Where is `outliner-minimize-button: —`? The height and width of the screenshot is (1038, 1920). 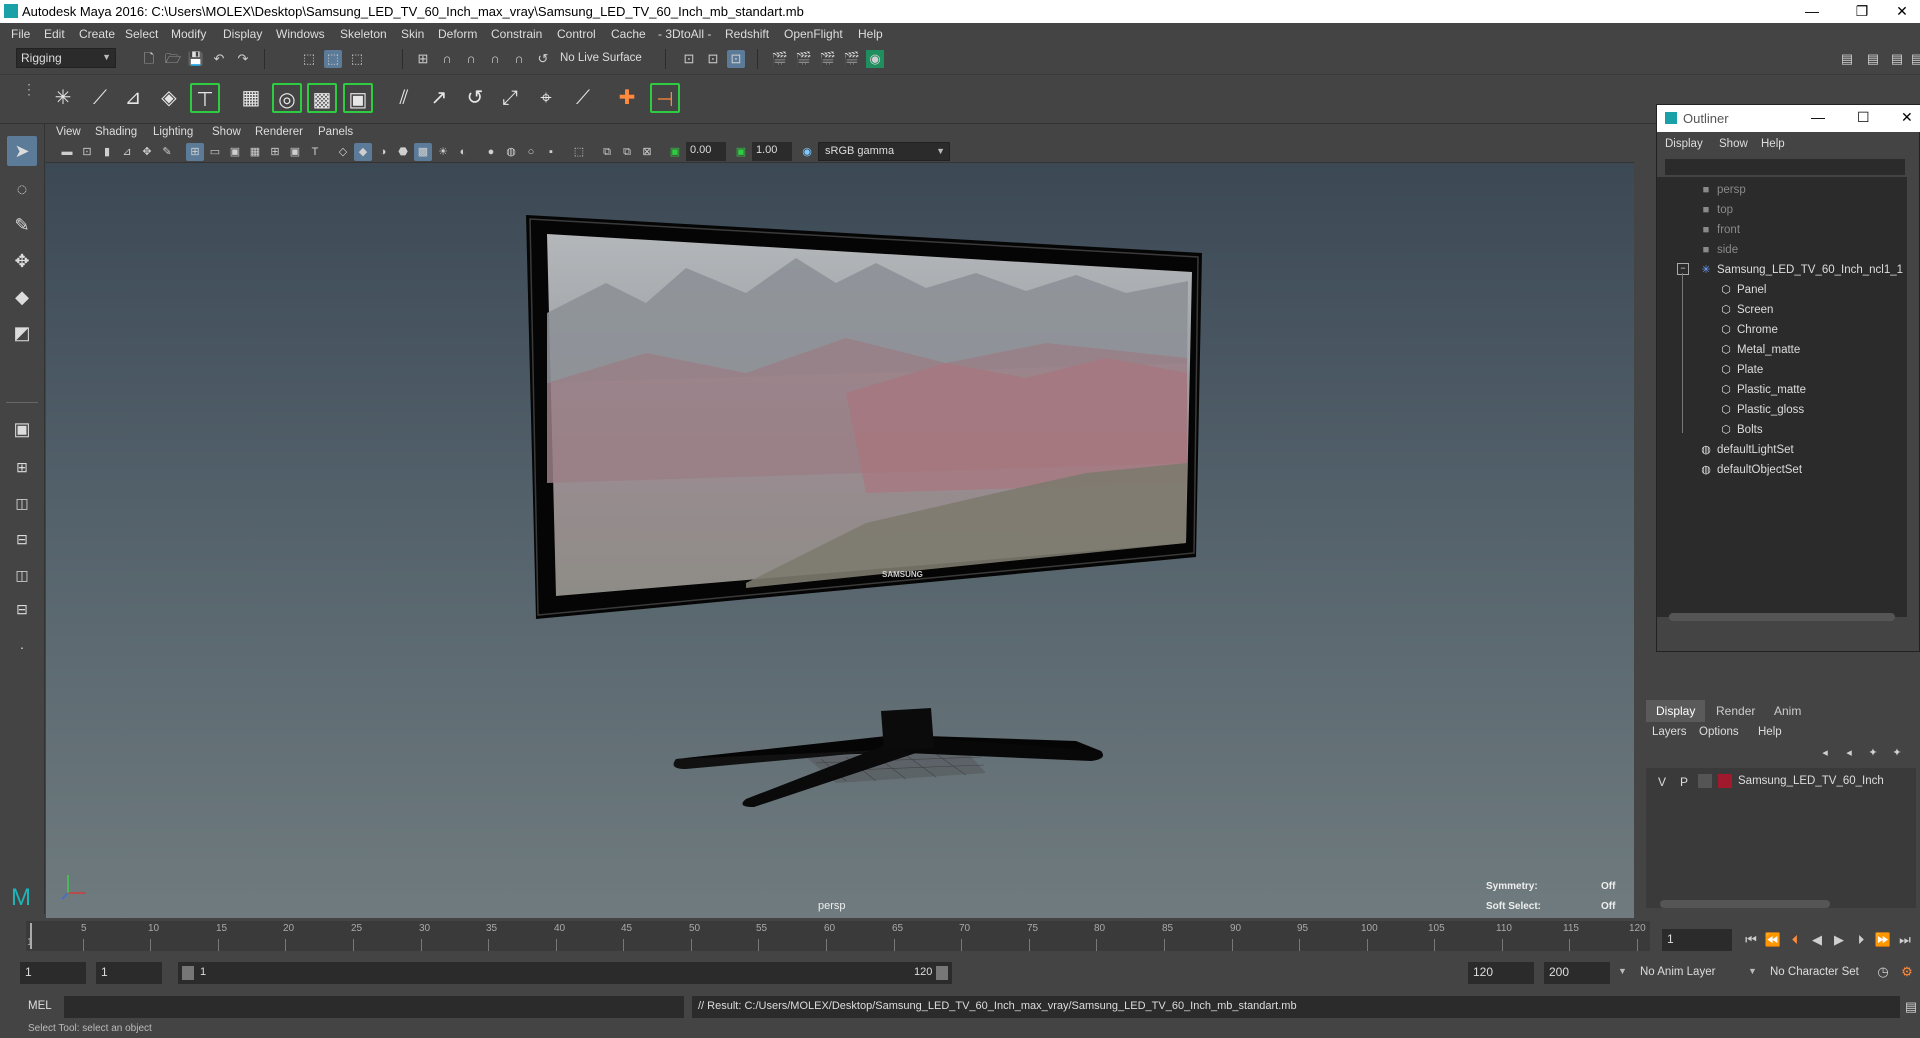 outliner-minimize-button: — is located at coordinates (1818, 117).